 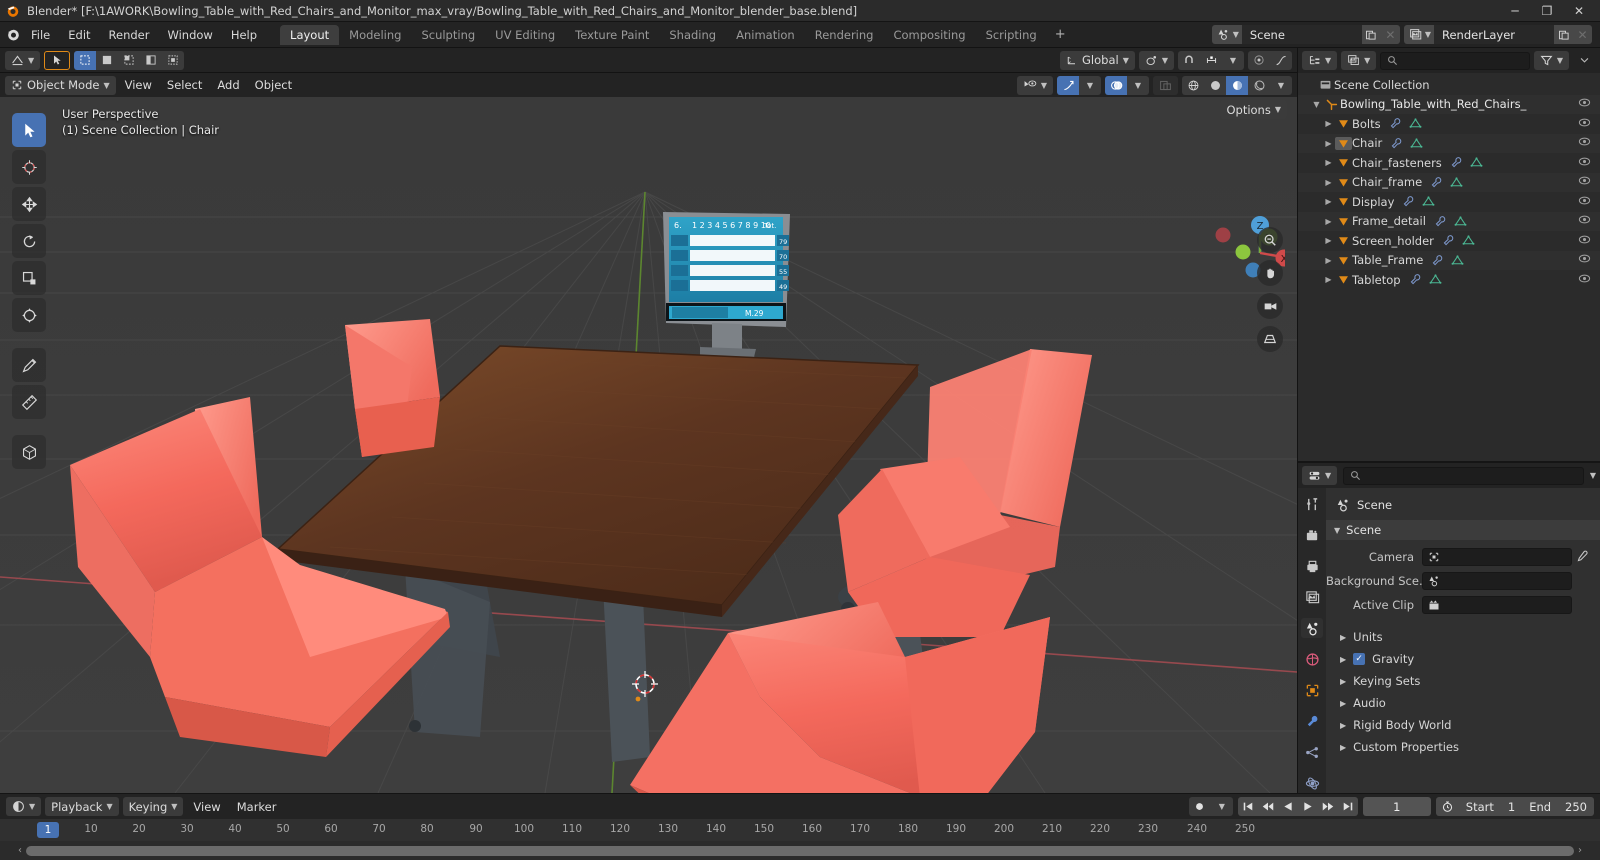 What do you see at coordinates (1547, 11) in the screenshot?
I see `maximize-button: ❐` at bounding box center [1547, 11].